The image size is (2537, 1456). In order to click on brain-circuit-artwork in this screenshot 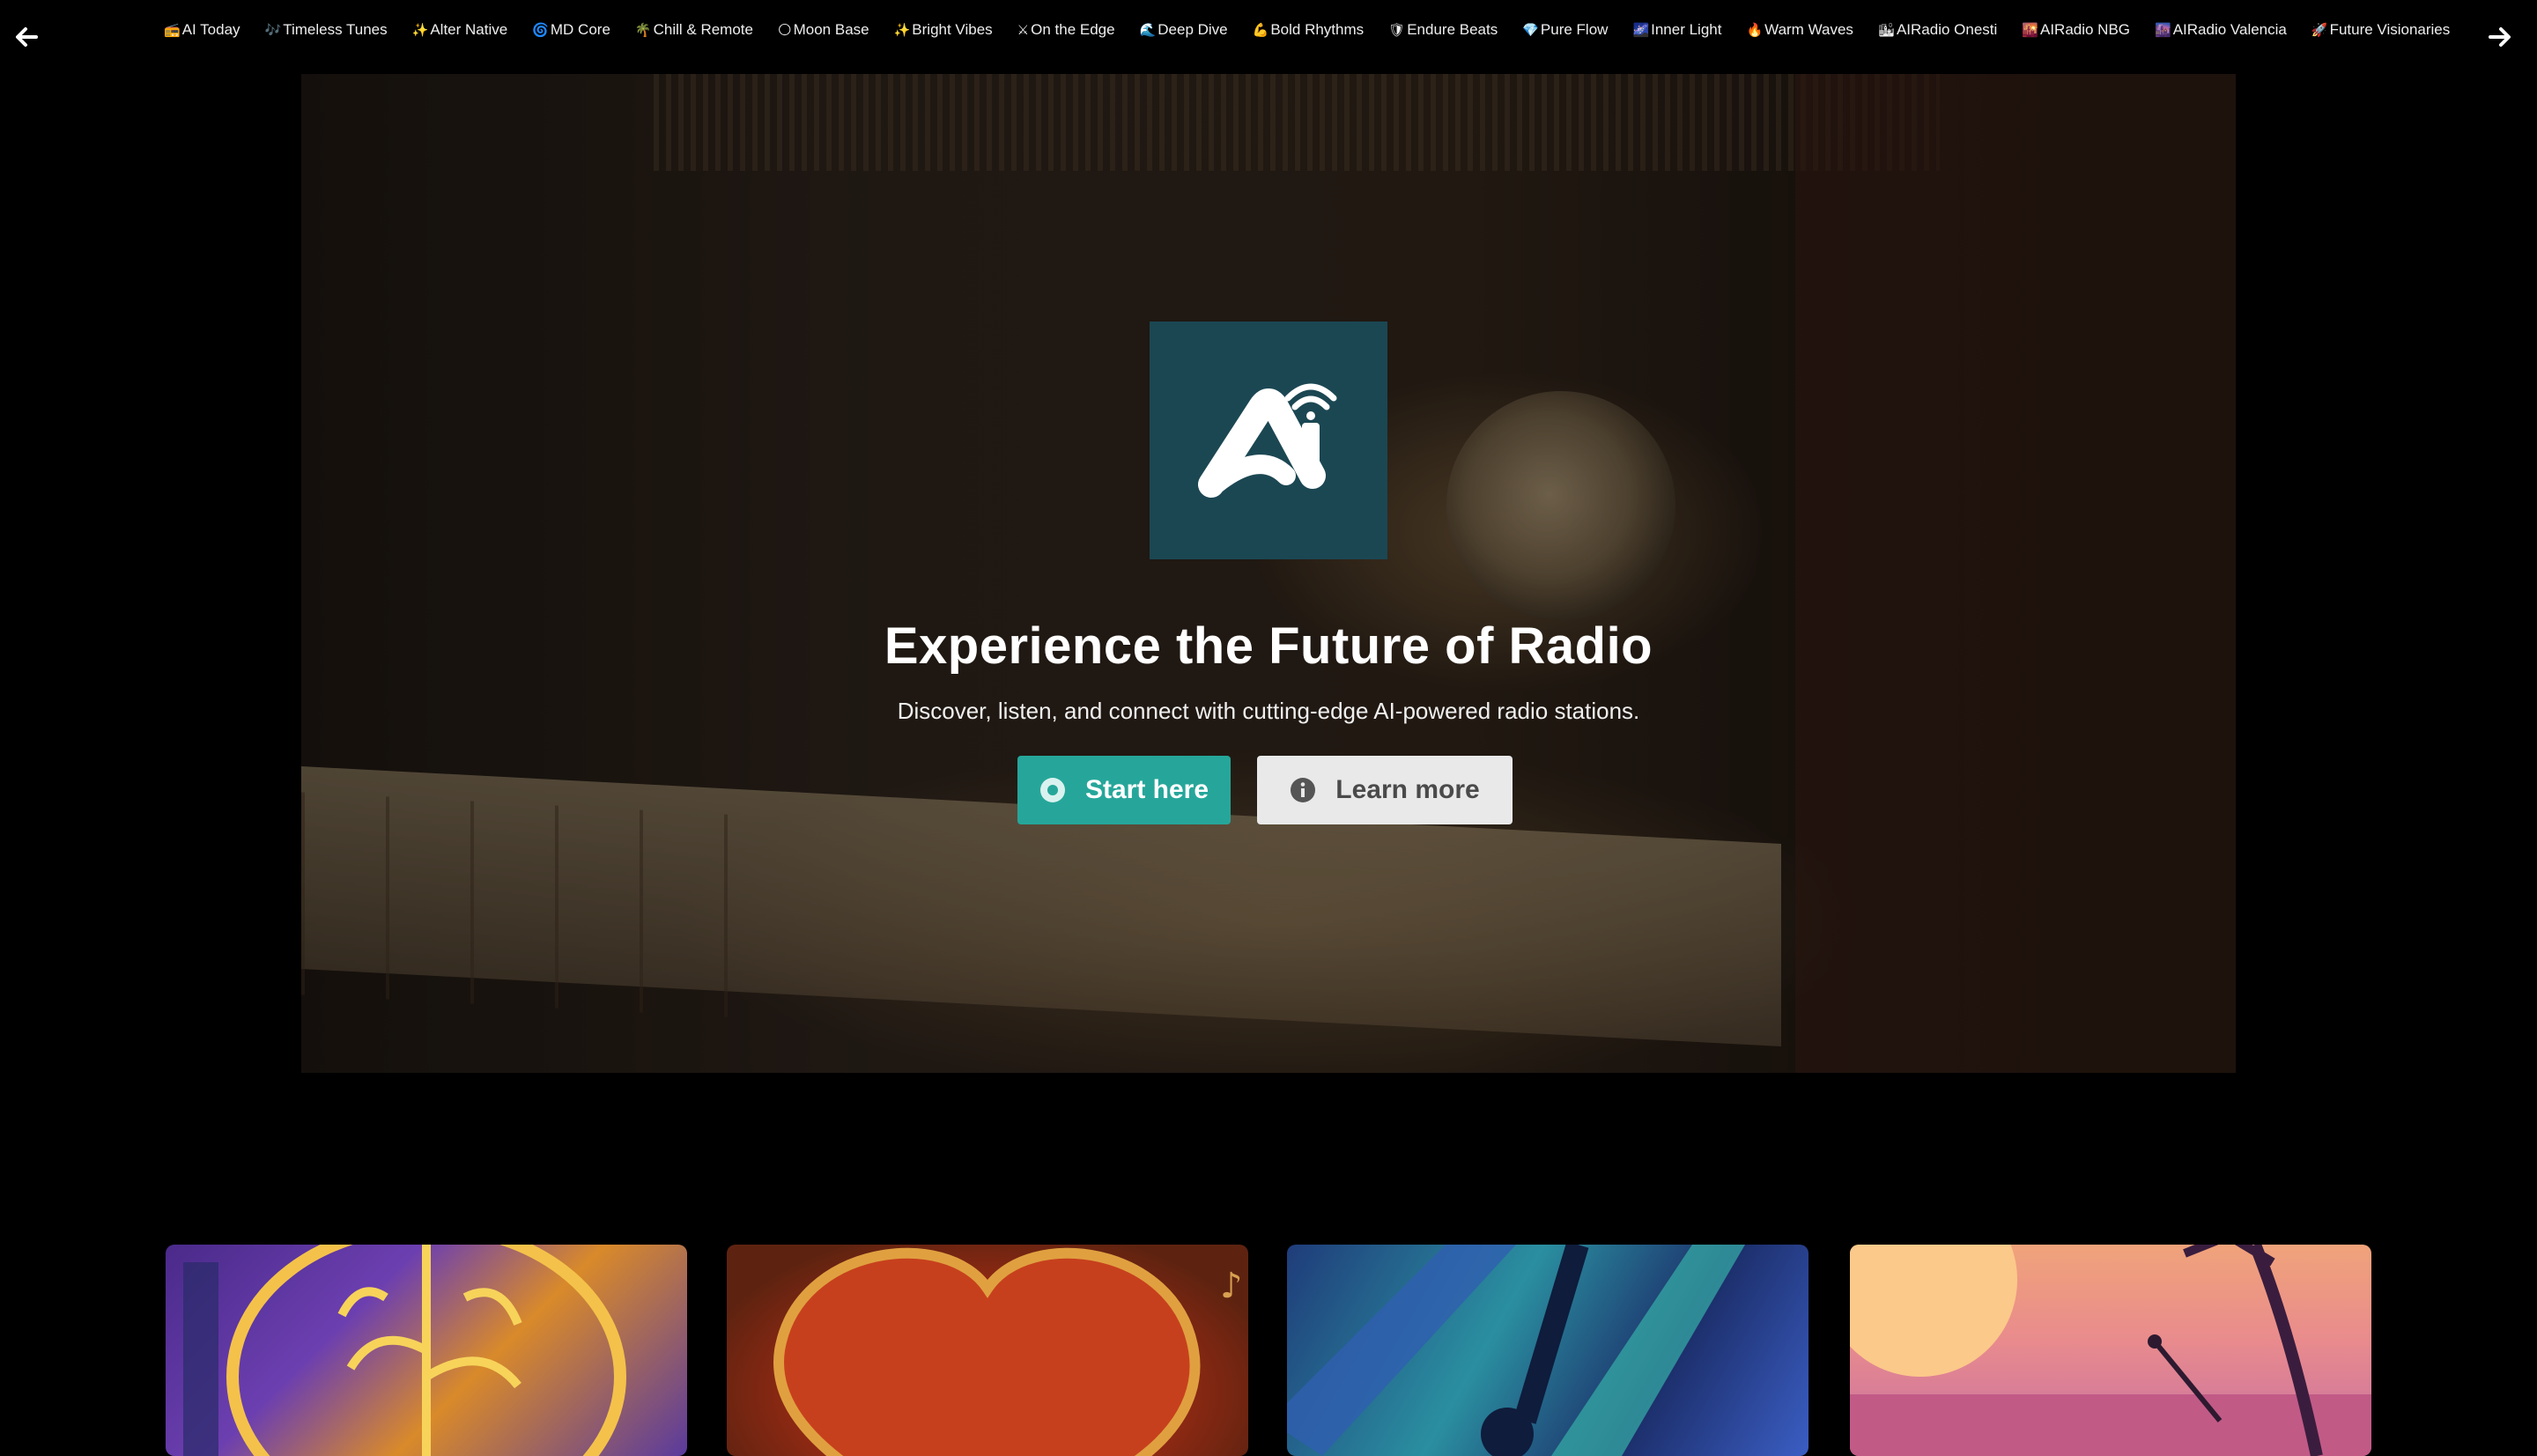, I will do `click(405, 1350)`.